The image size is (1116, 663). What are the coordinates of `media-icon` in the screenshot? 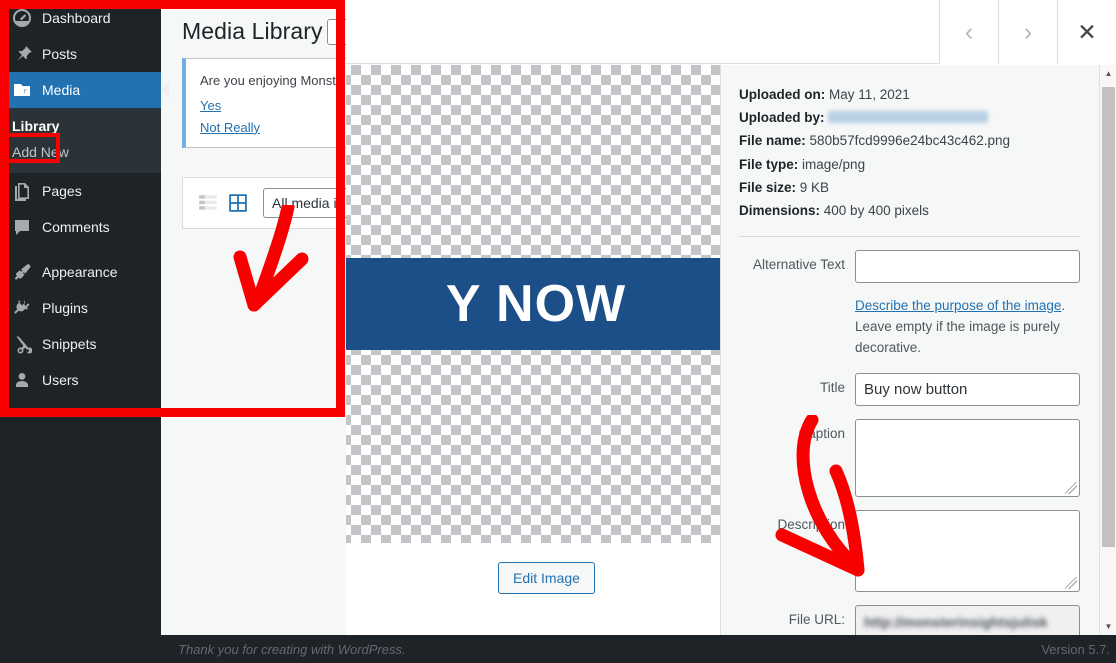 It's located at (22, 90).